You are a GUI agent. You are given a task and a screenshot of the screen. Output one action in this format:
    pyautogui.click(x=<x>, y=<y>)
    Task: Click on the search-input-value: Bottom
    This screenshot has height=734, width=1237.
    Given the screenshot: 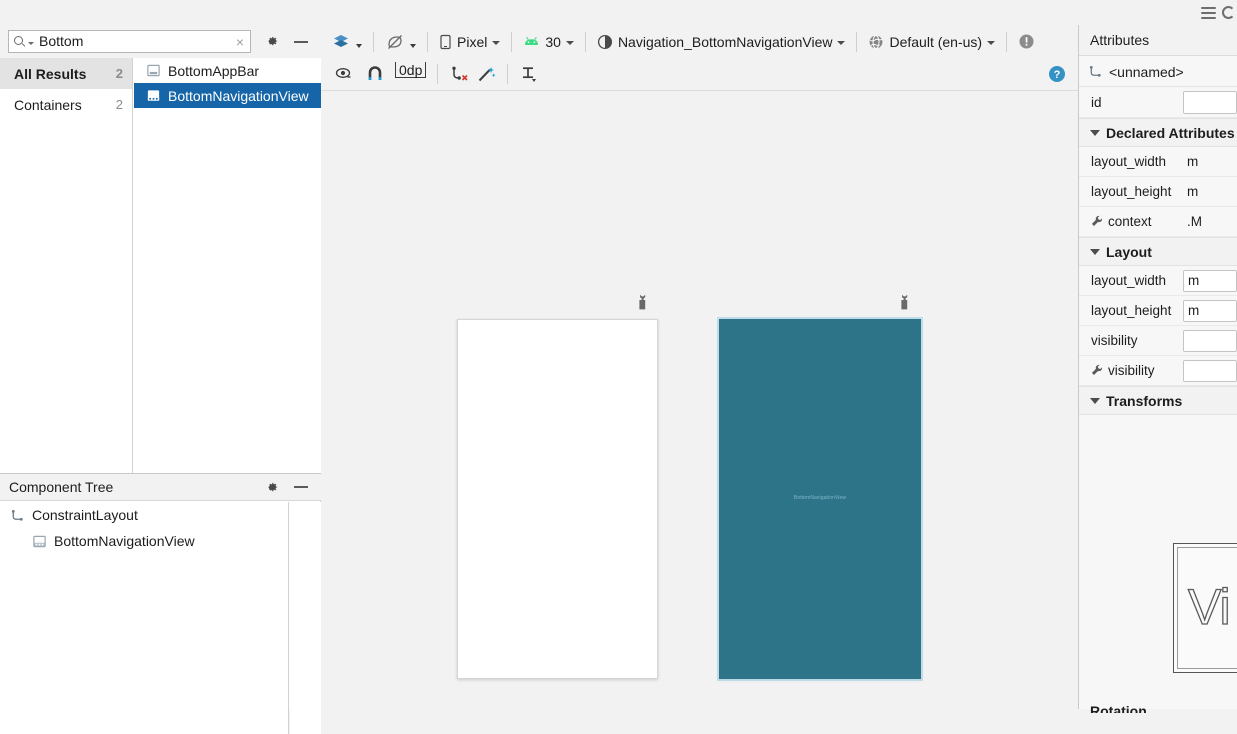 What is the action you would take?
    pyautogui.click(x=61, y=41)
    